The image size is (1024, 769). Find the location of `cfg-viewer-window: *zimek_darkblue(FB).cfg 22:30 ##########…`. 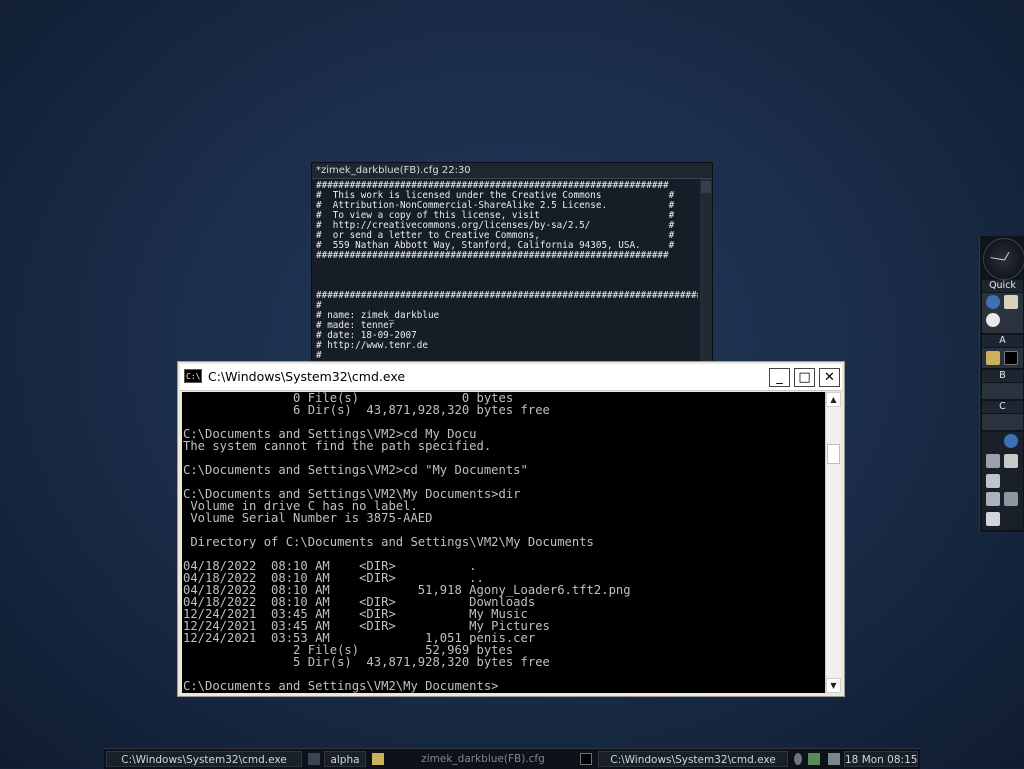

cfg-viewer-window: *zimek_darkblue(FB).cfg 22:30 ##########… is located at coordinates (512, 263).